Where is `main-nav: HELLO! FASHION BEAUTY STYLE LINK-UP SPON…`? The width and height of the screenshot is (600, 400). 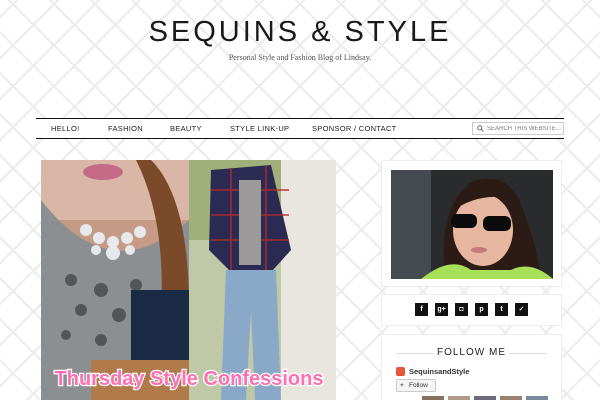
main-nav: HELLO! FASHION BEAUTY STYLE LINK-UP SPON… is located at coordinates (300, 128).